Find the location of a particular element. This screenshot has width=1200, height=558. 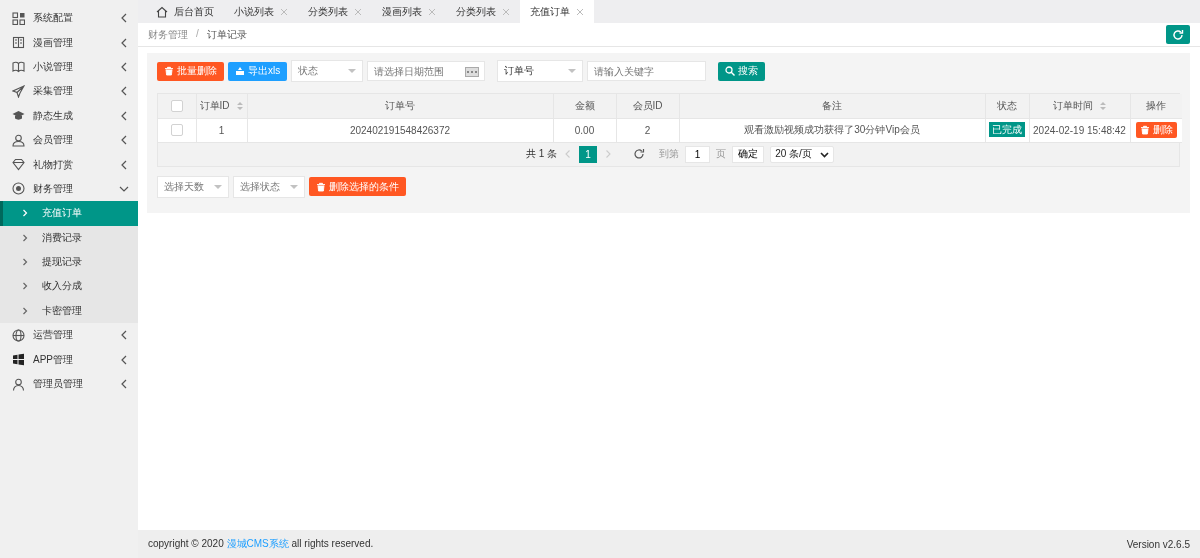

sidebar-item: 采集管理 is located at coordinates (69, 91).